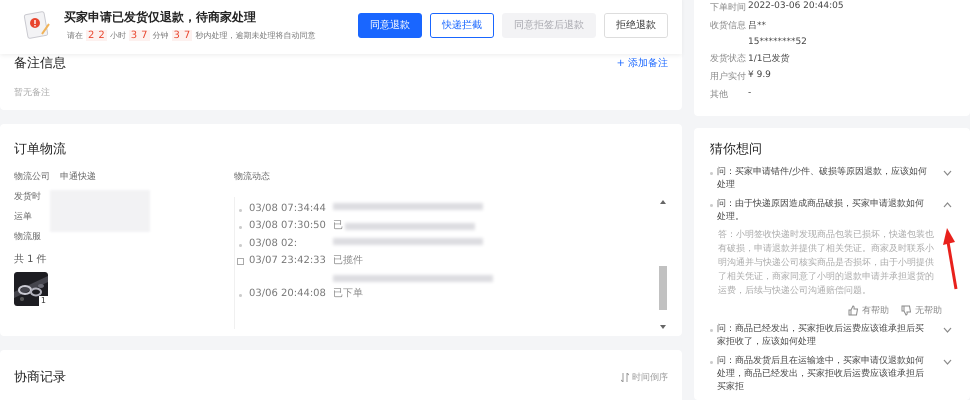 Image resolution: width=970 pixels, height=400 pixels. What do you see at coordinates (288, 225) in the screenshot?
I see `track-time: 03/08 07:30:50` at bounding box center [288, 225].